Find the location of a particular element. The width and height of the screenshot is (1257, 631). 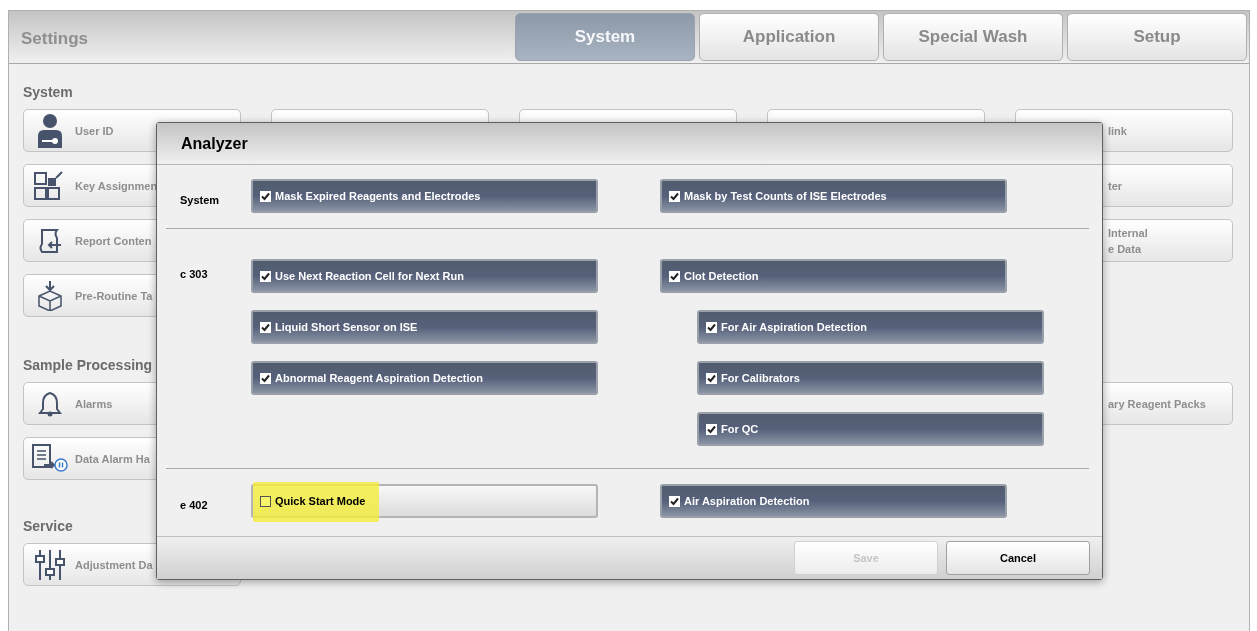

option-toggle: Mask by Test Counts of ISE Electrodes is located at coordinates (833, 196).